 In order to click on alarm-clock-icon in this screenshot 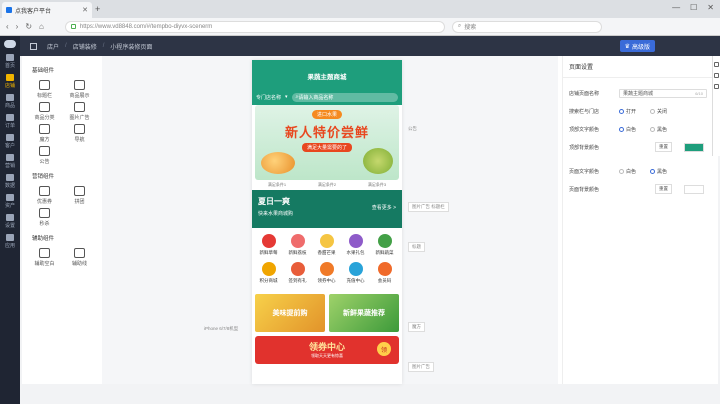, I will do `click(44, 213)`.